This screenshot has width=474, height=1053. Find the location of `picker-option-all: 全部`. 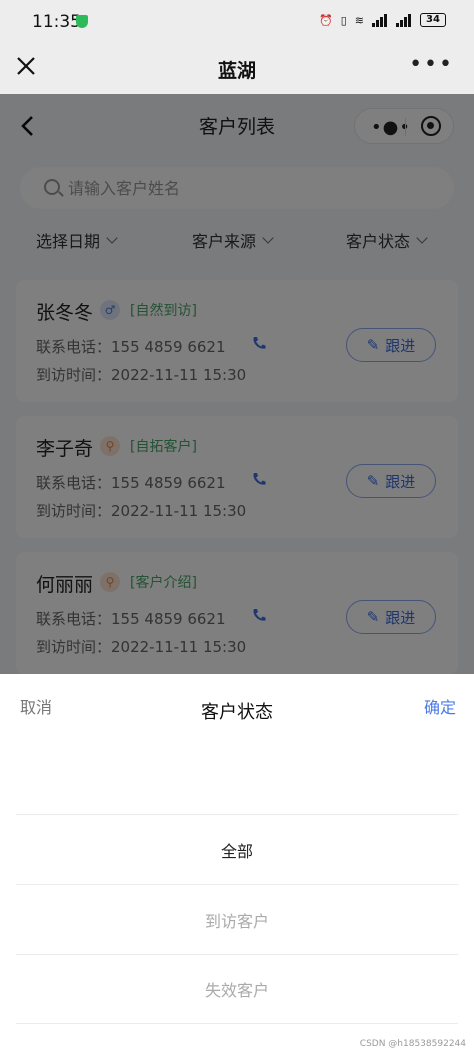

picker-option-all: 全部 is located at coordinates (237, 849).